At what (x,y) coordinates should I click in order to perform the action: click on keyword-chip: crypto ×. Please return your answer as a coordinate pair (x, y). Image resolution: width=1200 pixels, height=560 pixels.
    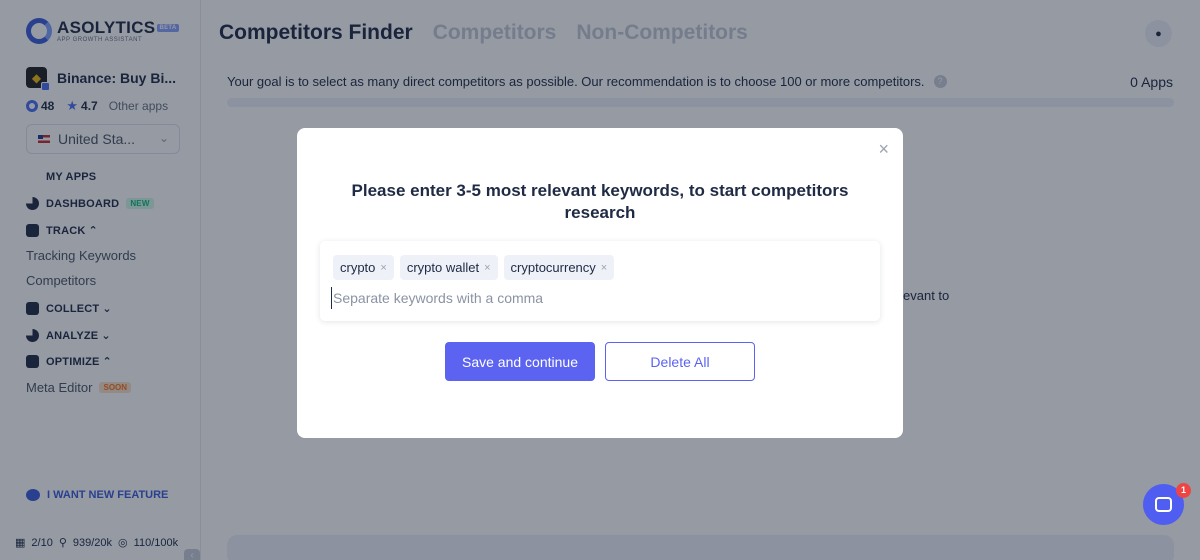
    Looking at the image, I should click on (363, 267).